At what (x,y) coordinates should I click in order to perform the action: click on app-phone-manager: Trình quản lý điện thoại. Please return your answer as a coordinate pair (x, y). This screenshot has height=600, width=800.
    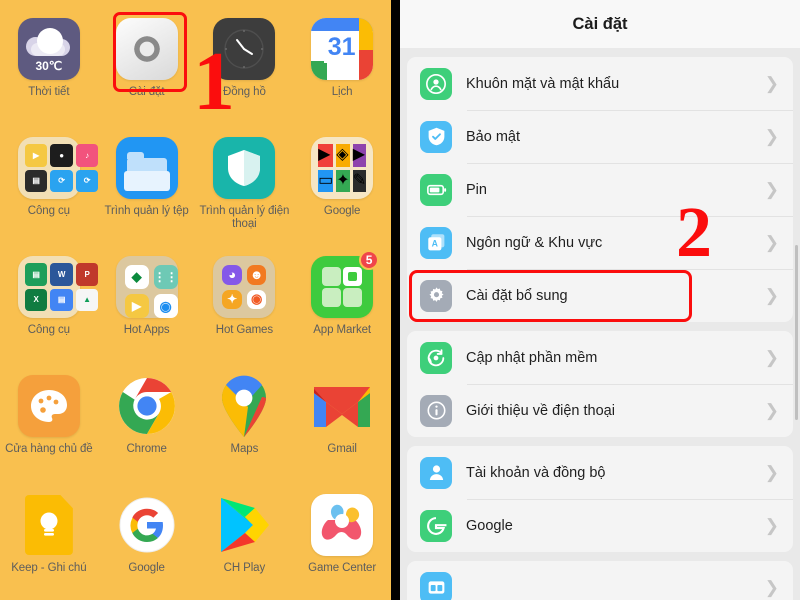
    Looking at the image, I should click on (245, 185).